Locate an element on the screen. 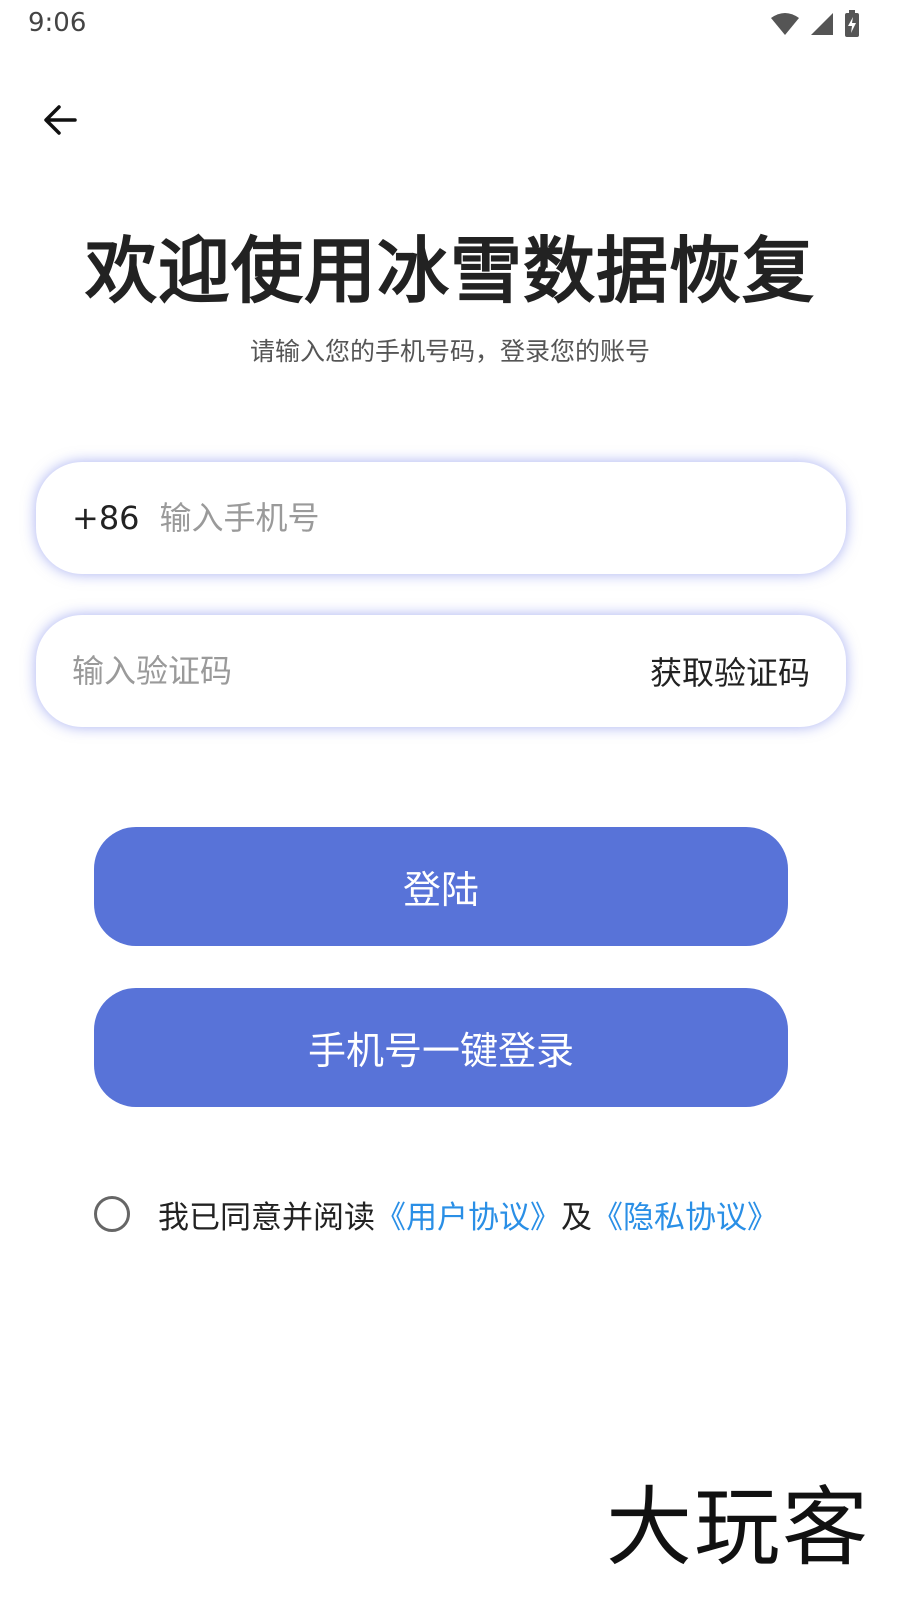  arrow-left-icon is located at coordinates (60, 120).